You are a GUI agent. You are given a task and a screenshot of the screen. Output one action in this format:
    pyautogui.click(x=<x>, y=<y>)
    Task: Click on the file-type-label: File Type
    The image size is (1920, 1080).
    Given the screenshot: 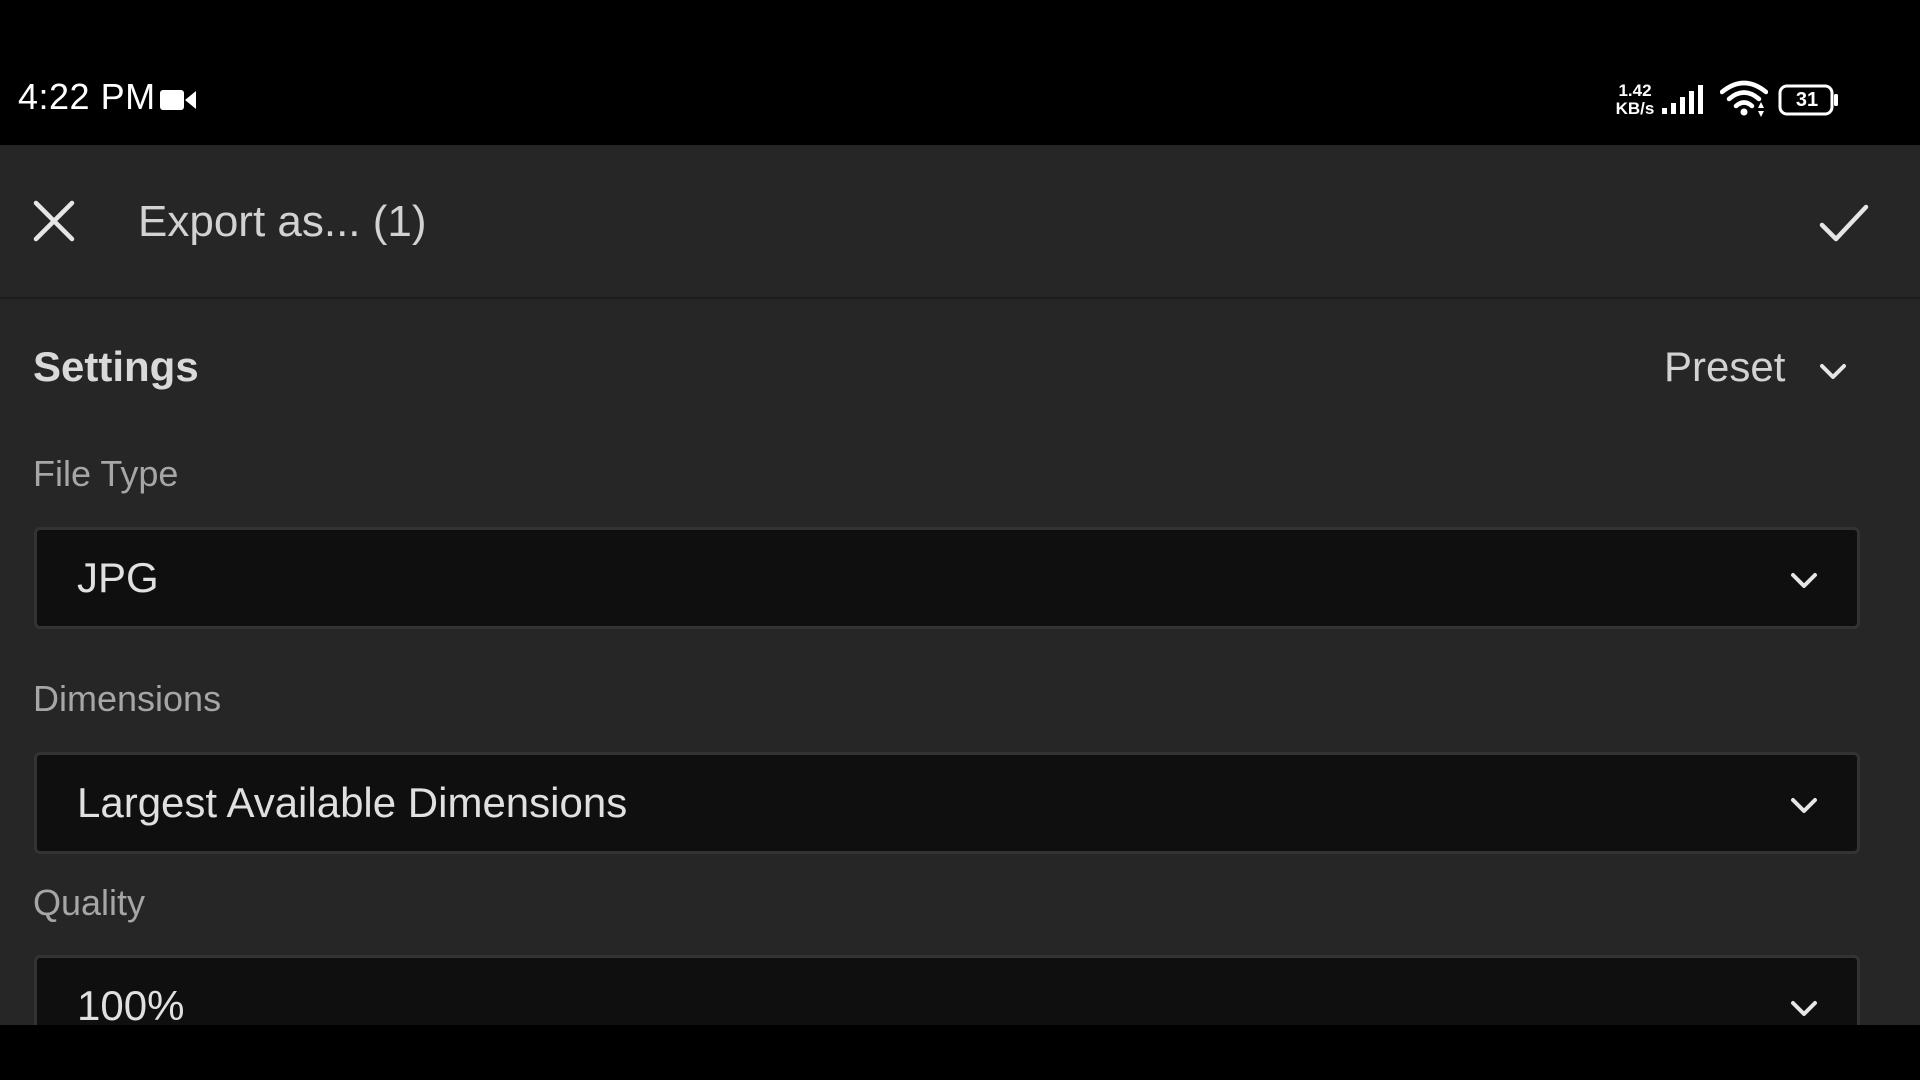 What is the action you would take?
    pyautogui.click(x=106, y=473)
    